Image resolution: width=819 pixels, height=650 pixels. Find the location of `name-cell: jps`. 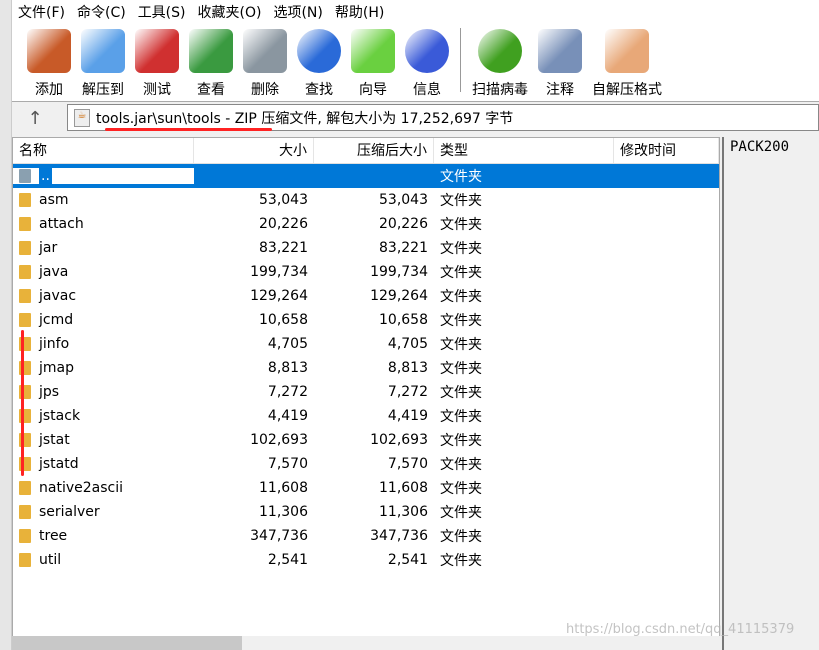

name-cell: jps is located at coordinates (103, 392).